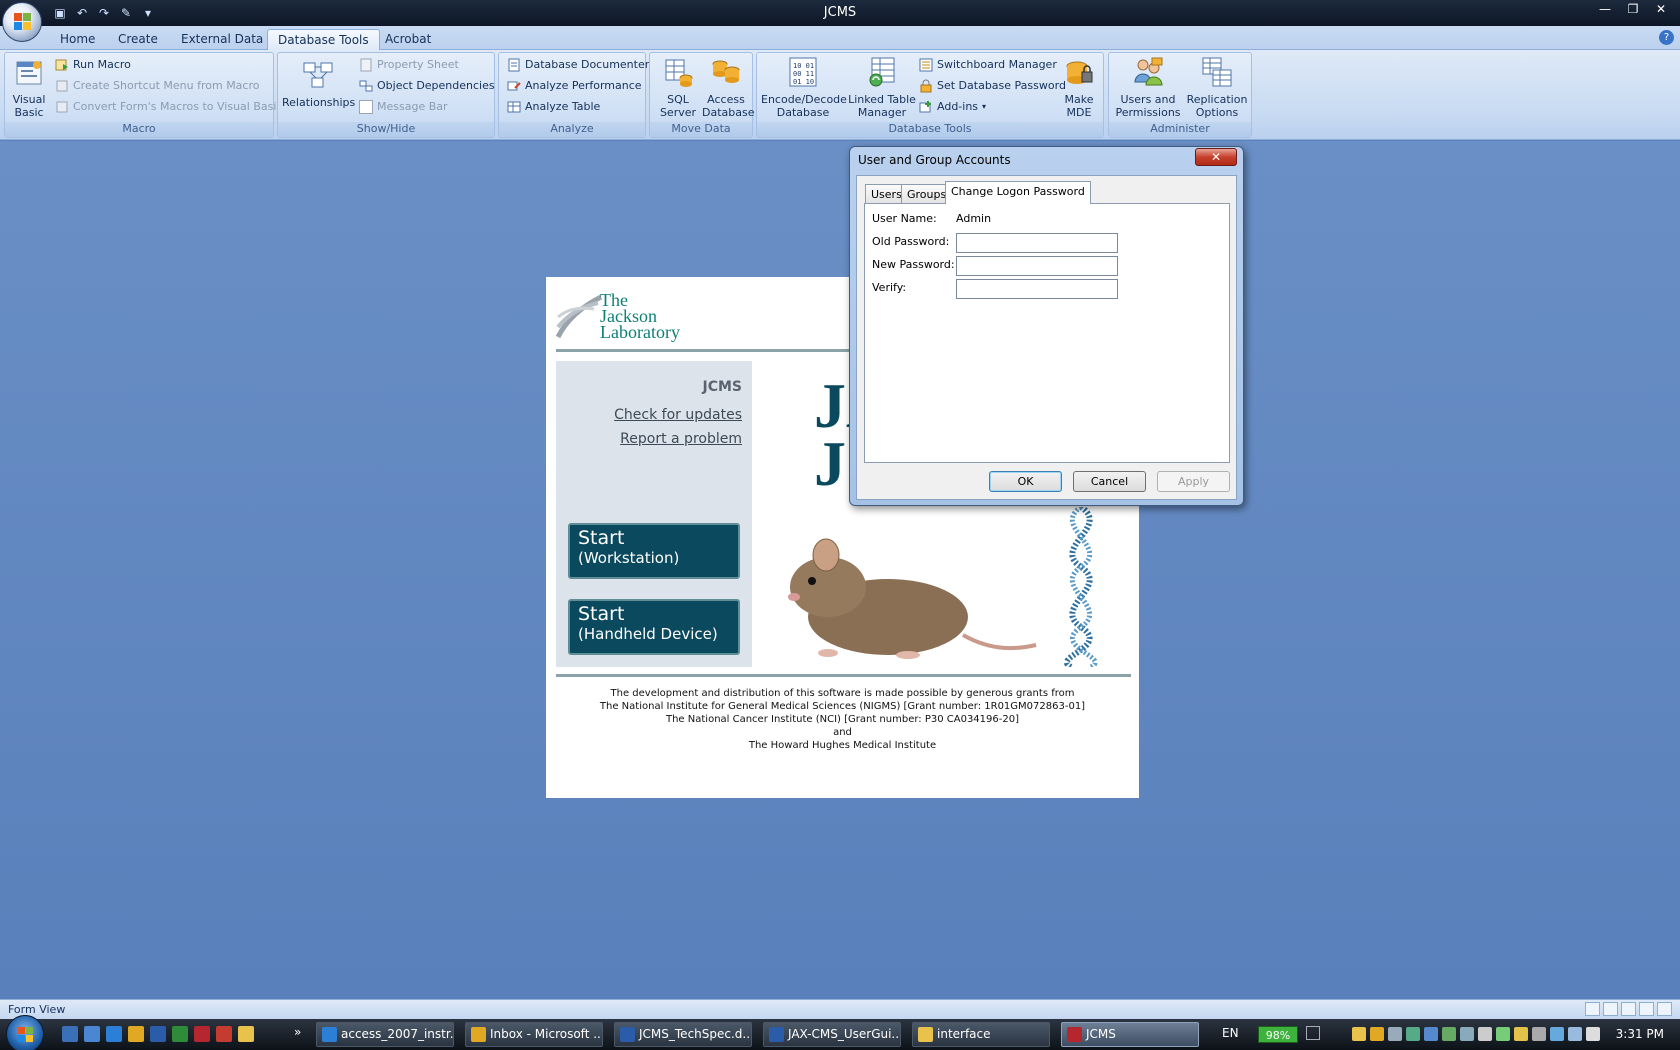 The height and width of the screenshot is (1050, 1680). Describe the element at coordinates (843, 675) in the screenshot. I see `footer-divider` at that location.